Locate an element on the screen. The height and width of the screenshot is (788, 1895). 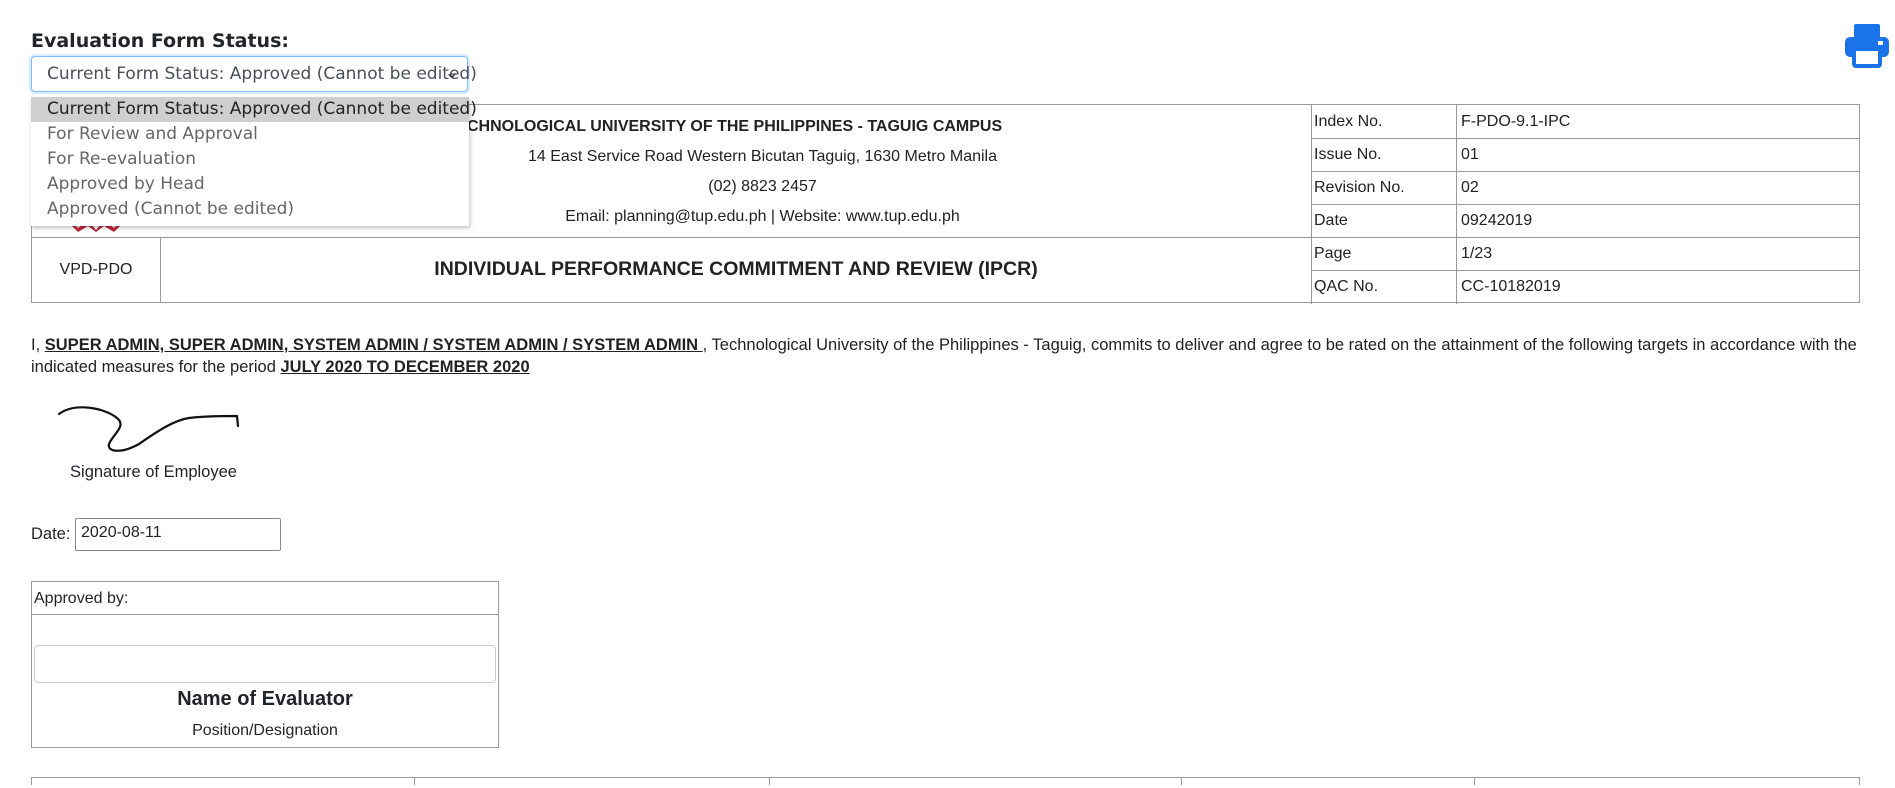
commitment-prefix: I, is located at coordinates (38, 345).